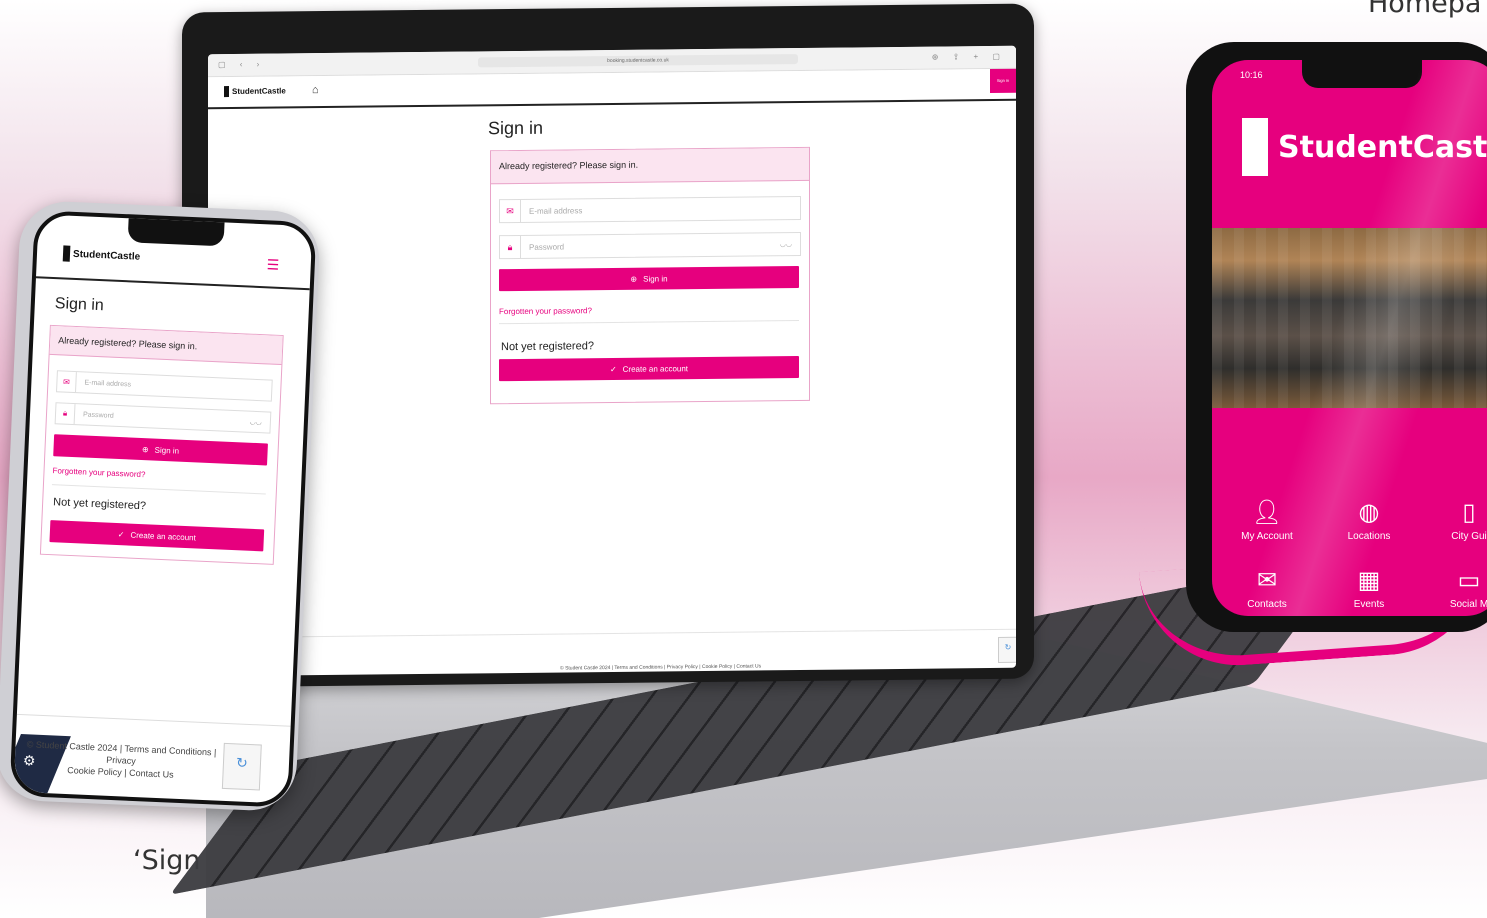 Image resolution: width=1487 pixels, height=918 pixels. I want to click on divider, so click(649, 322).